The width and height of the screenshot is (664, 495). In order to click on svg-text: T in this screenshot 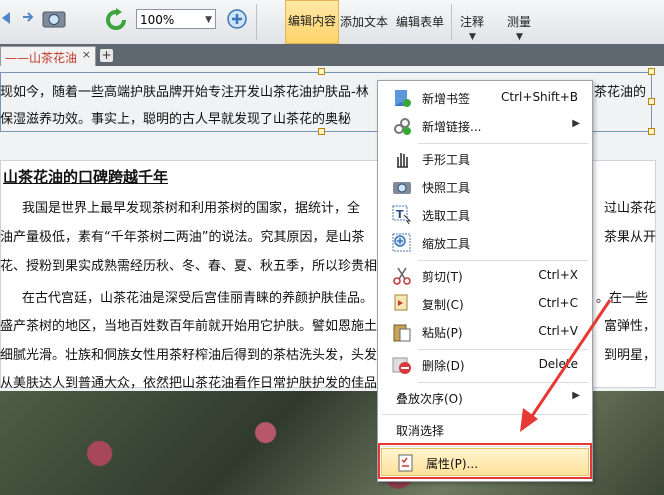, I will do `click(400, 214)`.